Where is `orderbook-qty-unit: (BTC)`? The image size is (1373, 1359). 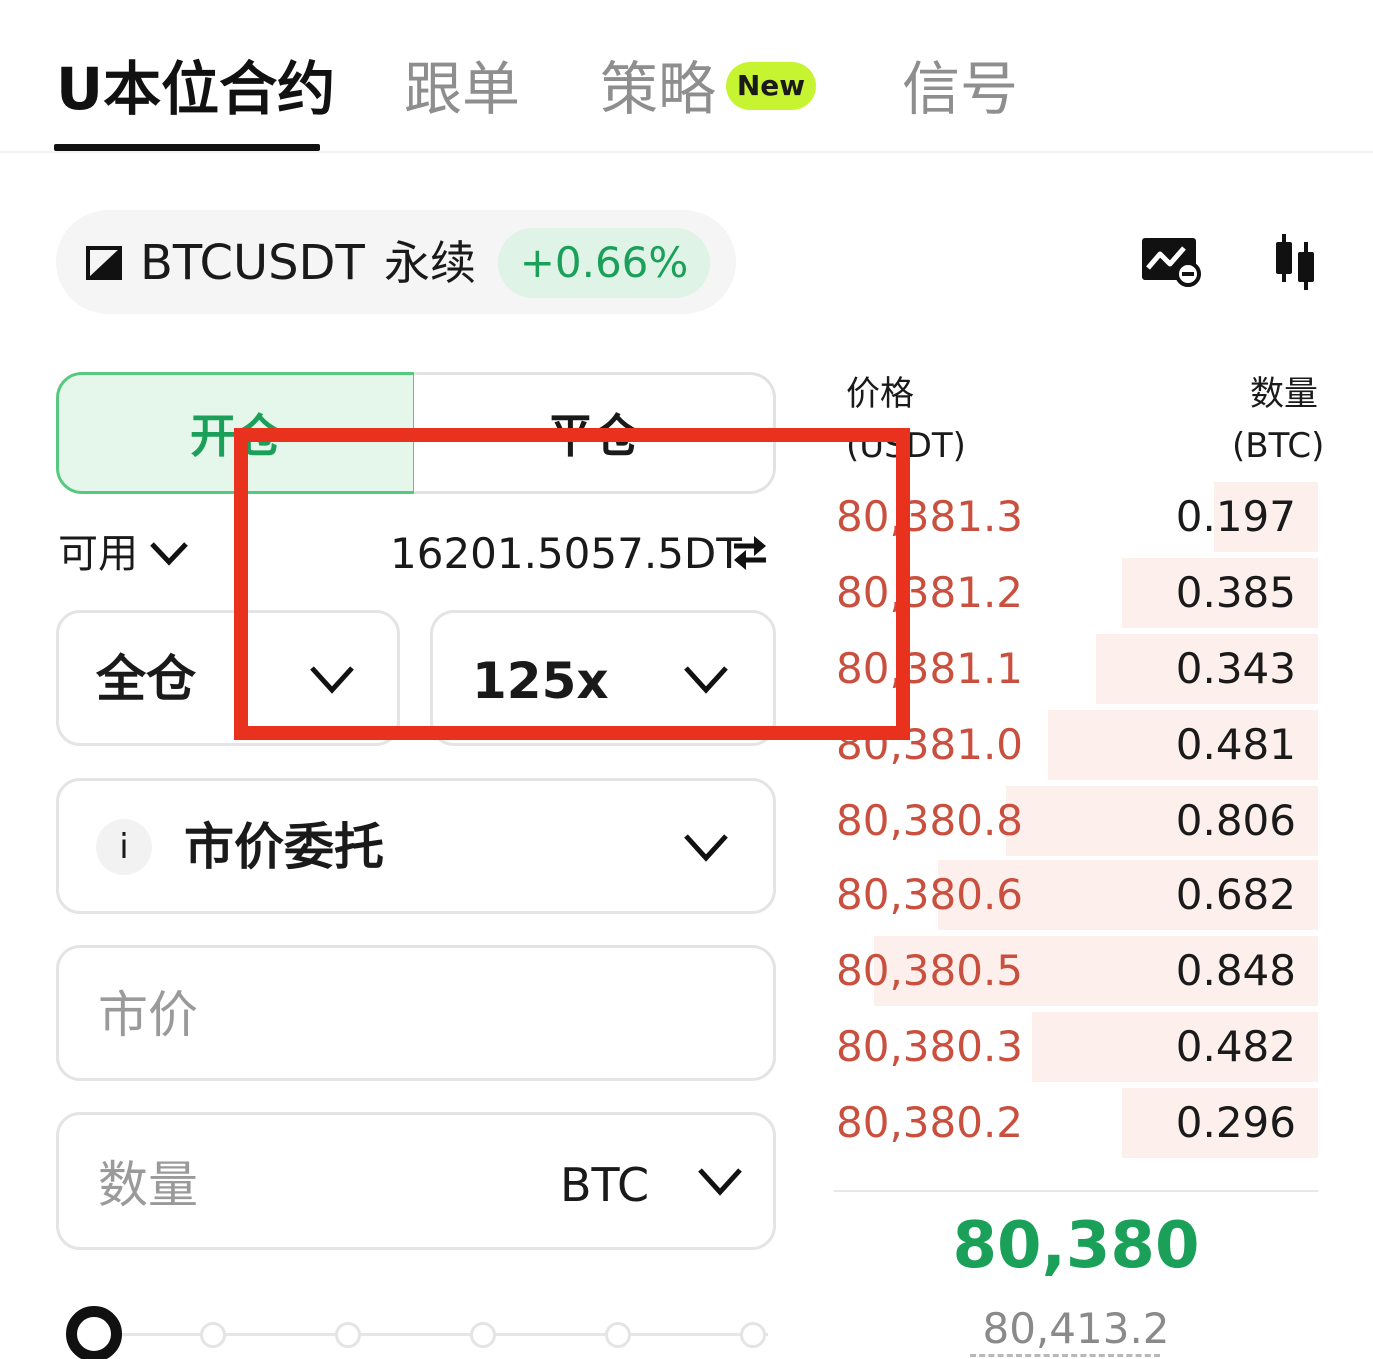
orderbook-qty-unit: (BTC) is located at coordinates (1278, 446).